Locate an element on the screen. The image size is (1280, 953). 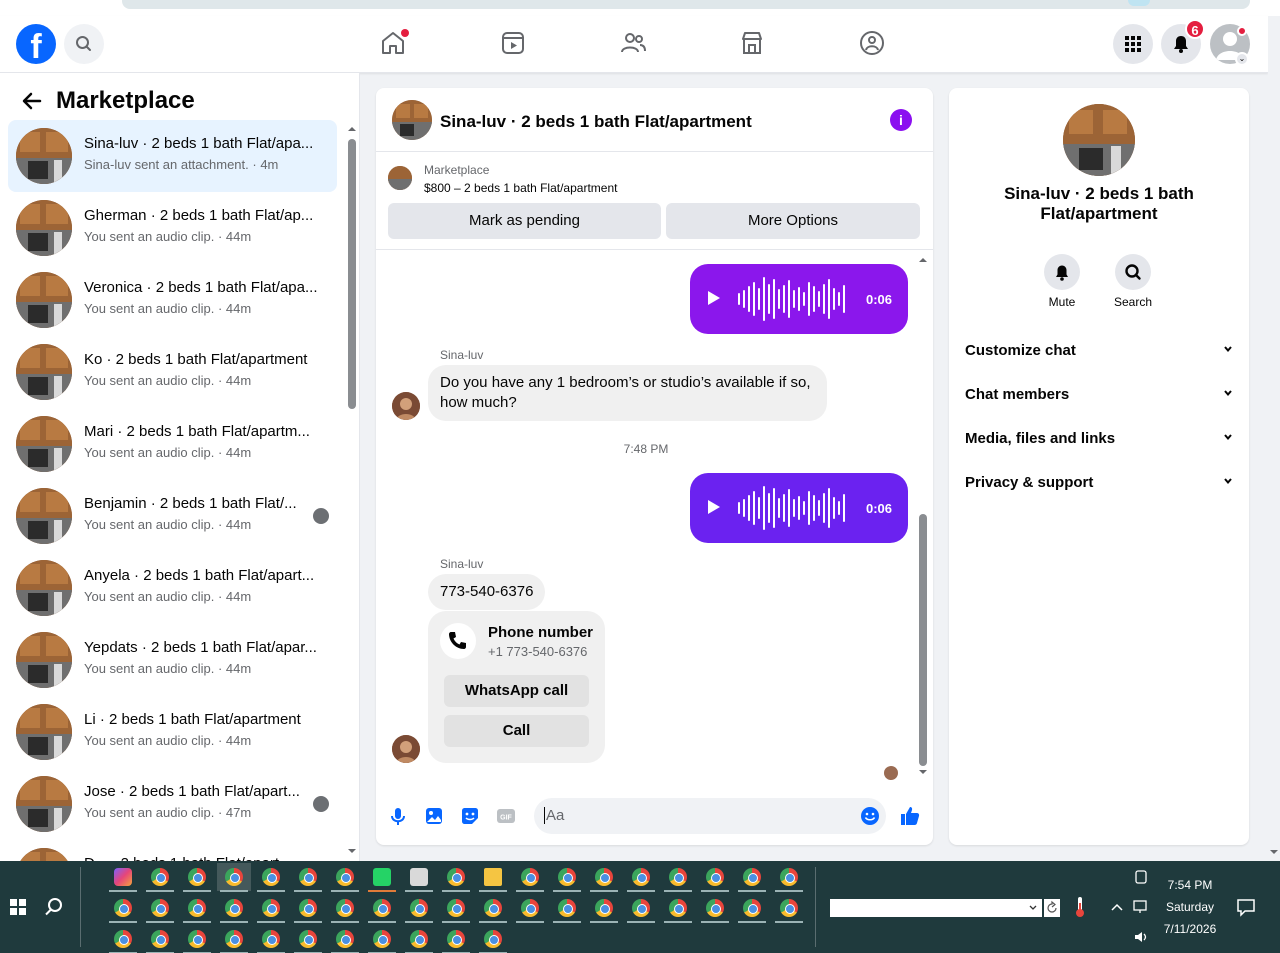
scrollbar-thumb is located at coordinates (352, 274).